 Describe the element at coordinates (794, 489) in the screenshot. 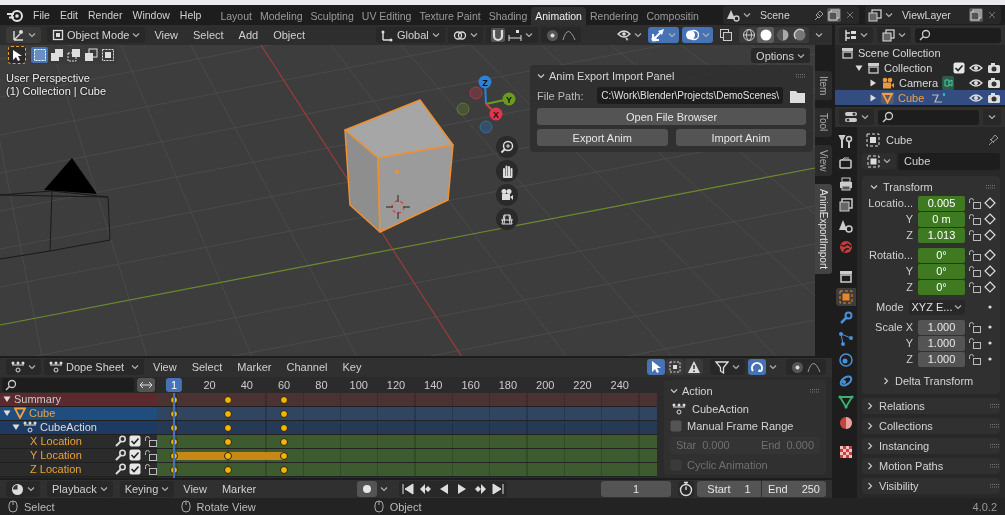

I see `frame-end-field: End 250` at that location.